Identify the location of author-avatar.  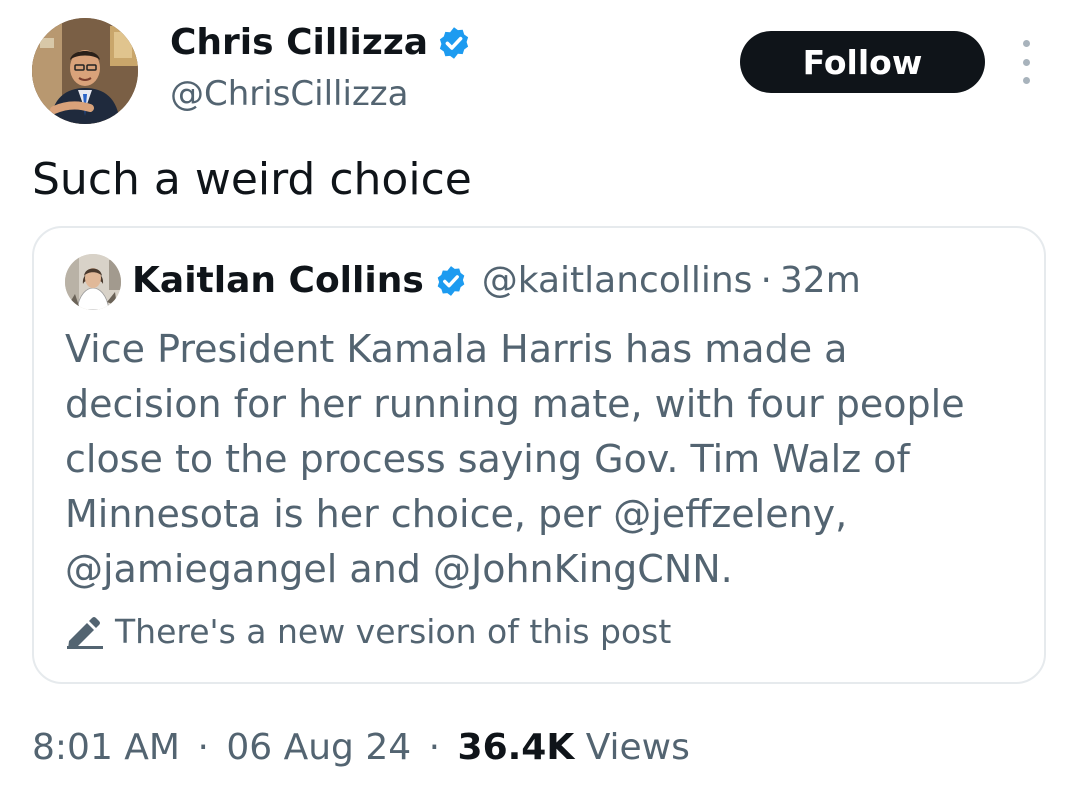
(85, 71).